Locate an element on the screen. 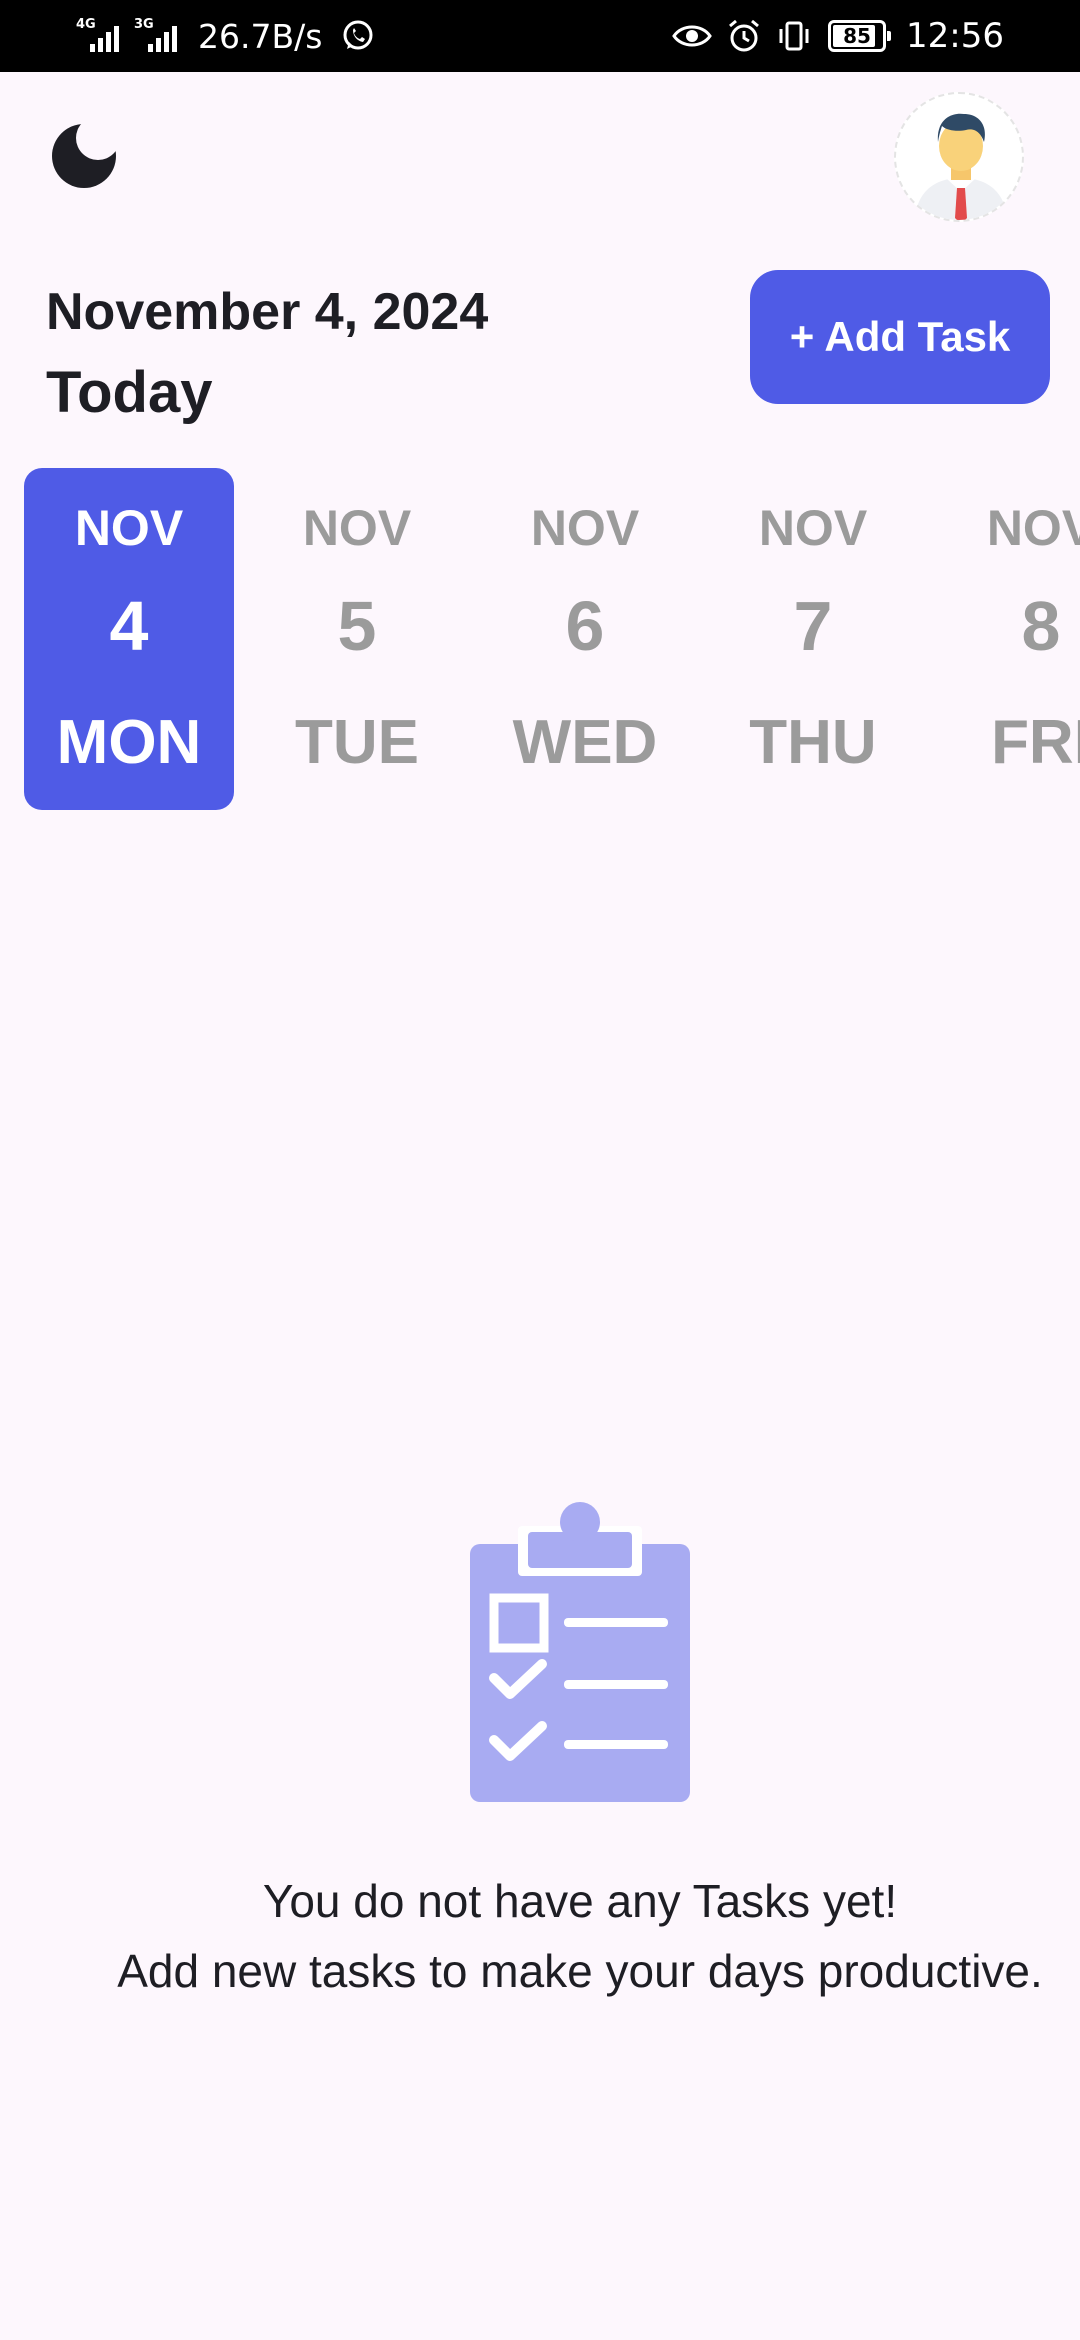 This screenshot has height=2340, width=1080. date-day: 8 is located at coordinates (1041, 626).